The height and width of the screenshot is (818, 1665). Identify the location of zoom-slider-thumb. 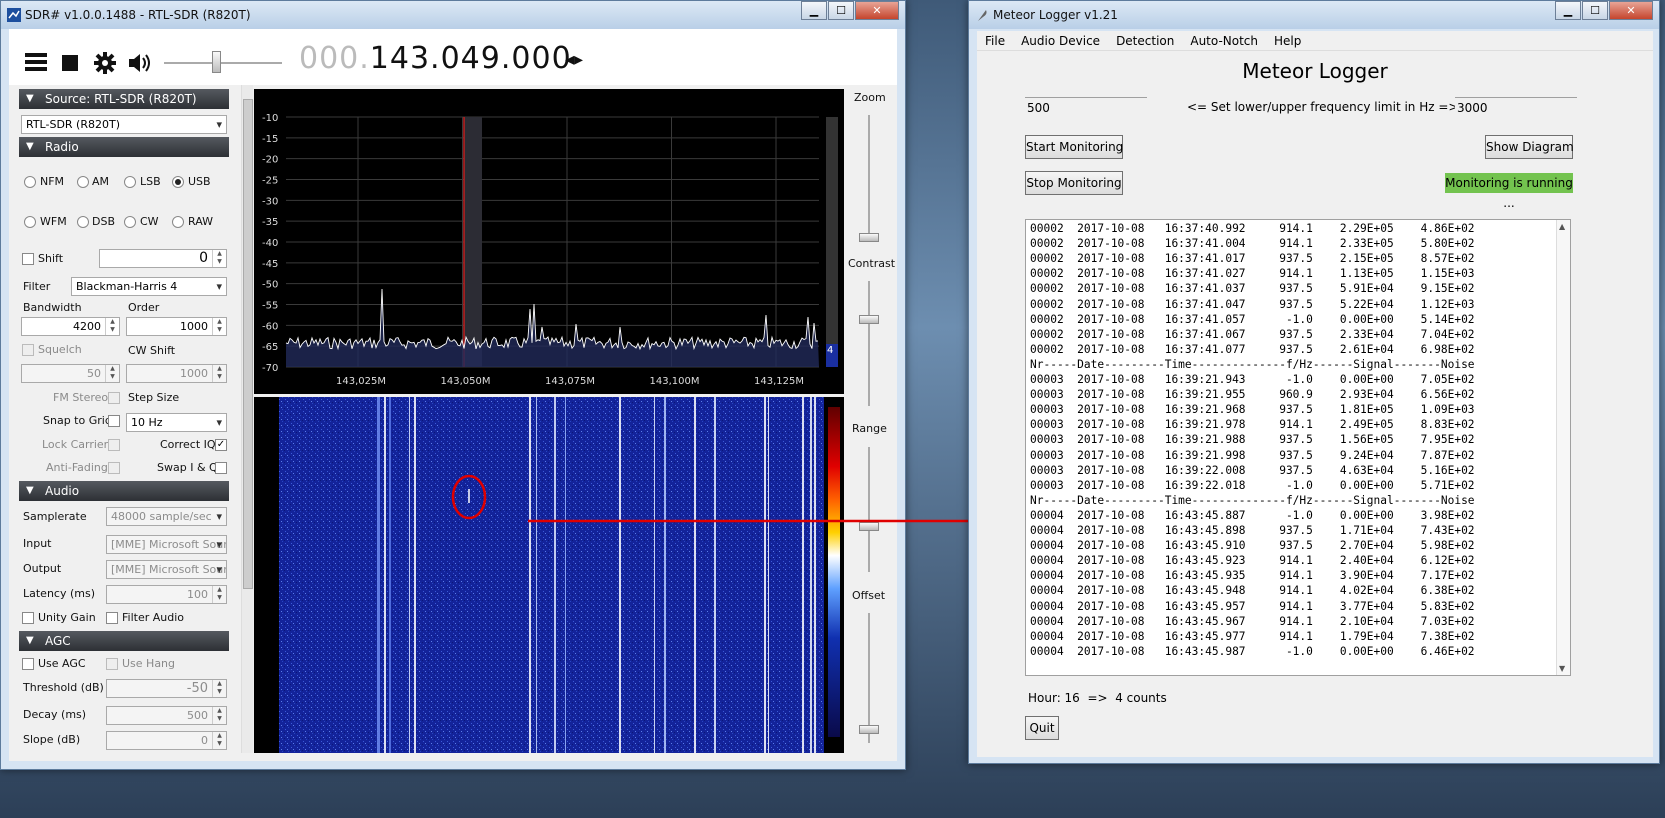
(869, 237).